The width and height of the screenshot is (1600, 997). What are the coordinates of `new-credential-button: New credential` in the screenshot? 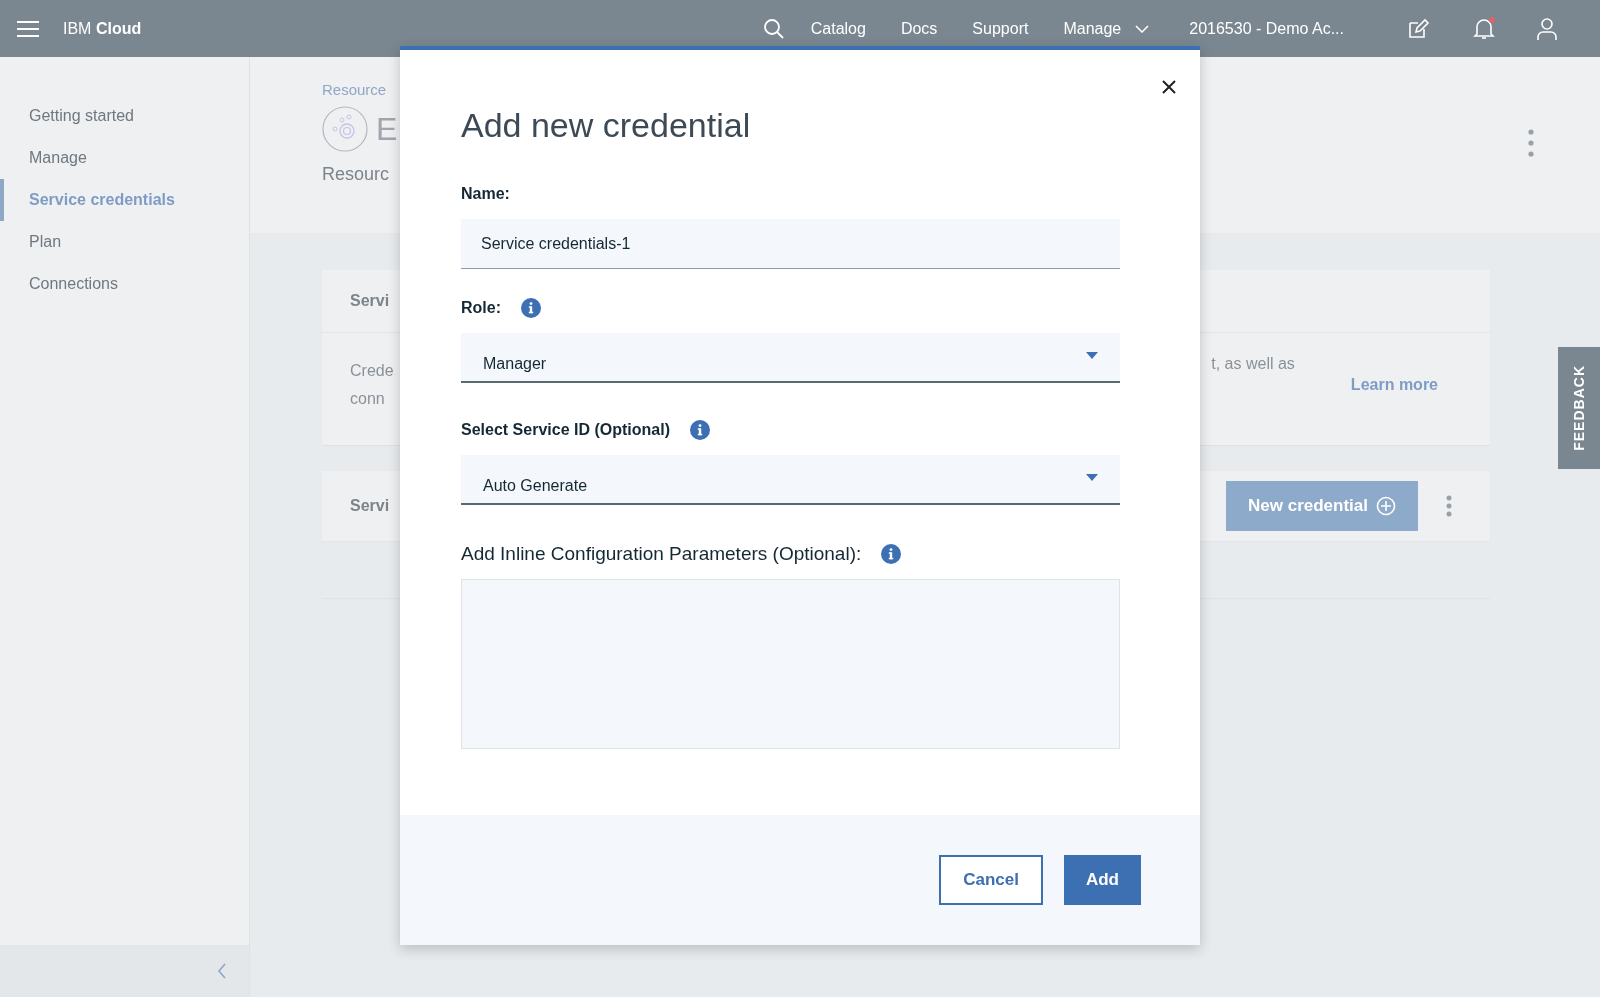 It's located at (1322, 506).